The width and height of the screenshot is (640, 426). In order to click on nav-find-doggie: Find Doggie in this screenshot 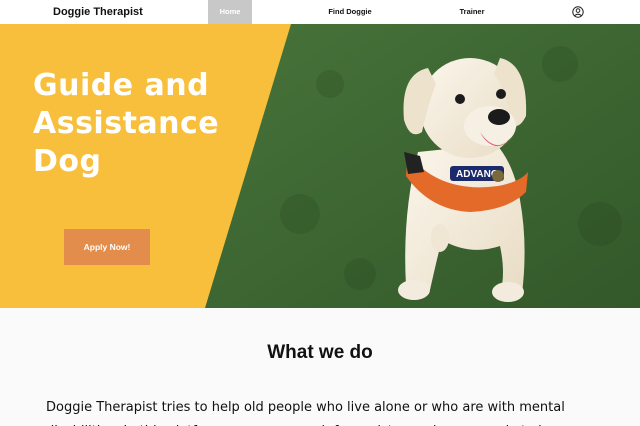, I will do `click(350, 12)`.